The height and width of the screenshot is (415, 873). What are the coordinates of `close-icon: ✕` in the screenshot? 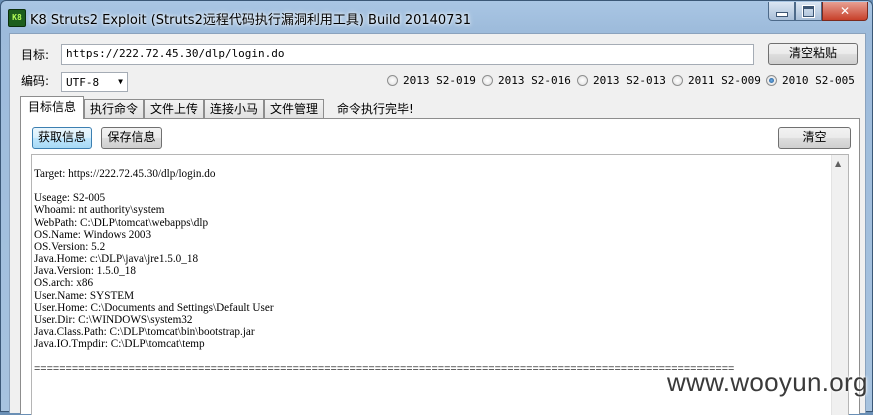 It's located at (845, 11).